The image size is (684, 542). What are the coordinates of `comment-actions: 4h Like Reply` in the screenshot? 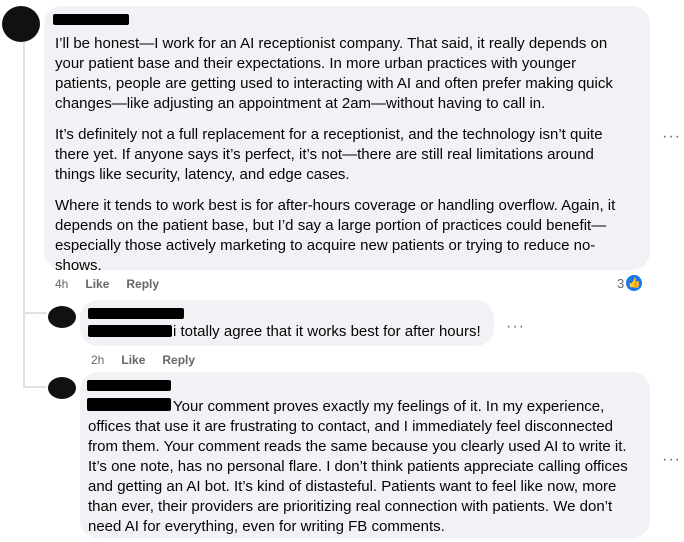 It's located at (107, 284).